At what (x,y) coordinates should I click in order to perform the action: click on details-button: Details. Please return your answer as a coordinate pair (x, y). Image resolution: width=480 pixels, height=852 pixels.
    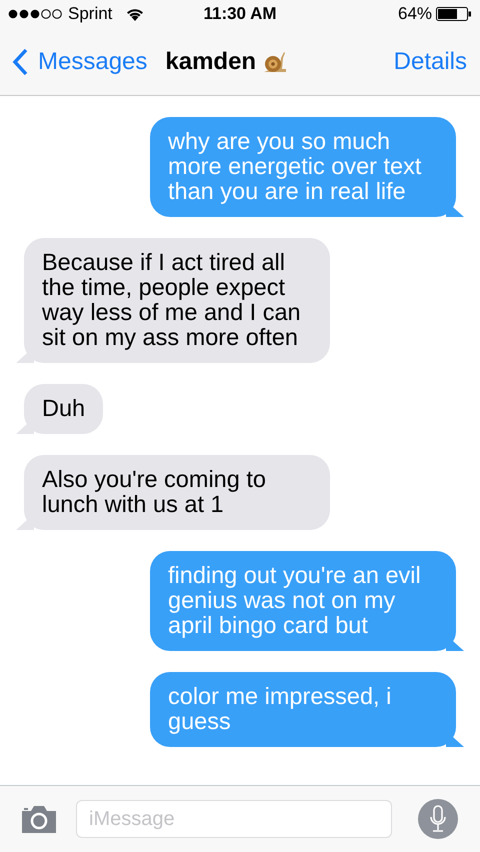
    Looking at the image, I should click on (430, 62).